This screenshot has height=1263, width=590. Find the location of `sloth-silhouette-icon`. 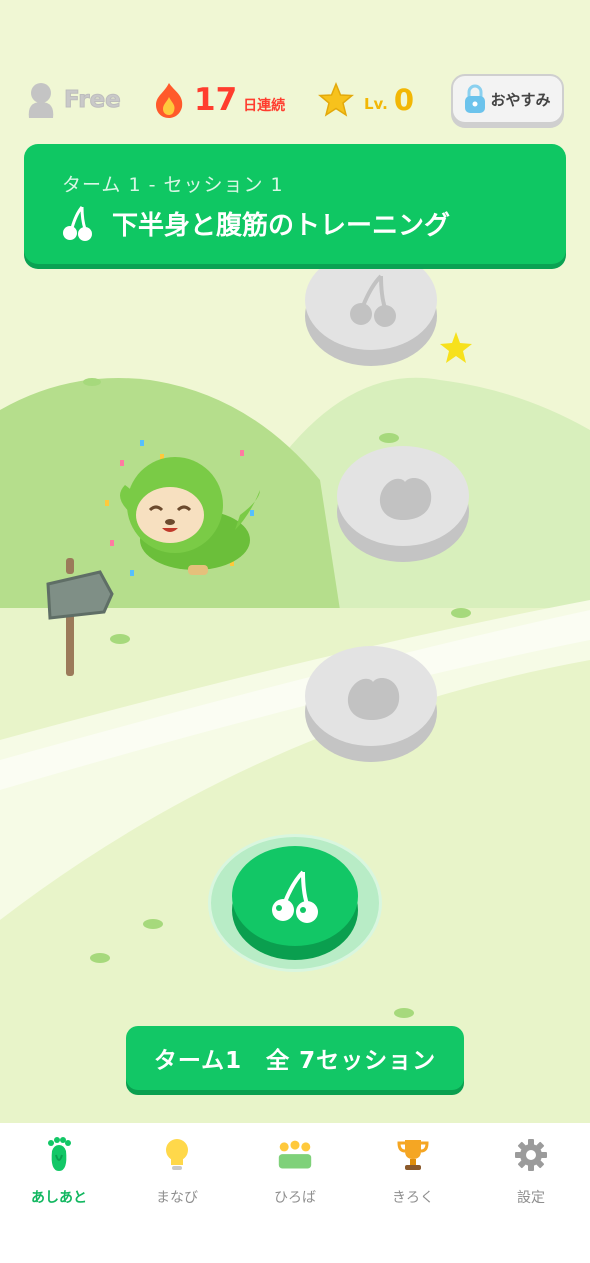

sloth-silhouette-icon is located at coordinates (41, 100).